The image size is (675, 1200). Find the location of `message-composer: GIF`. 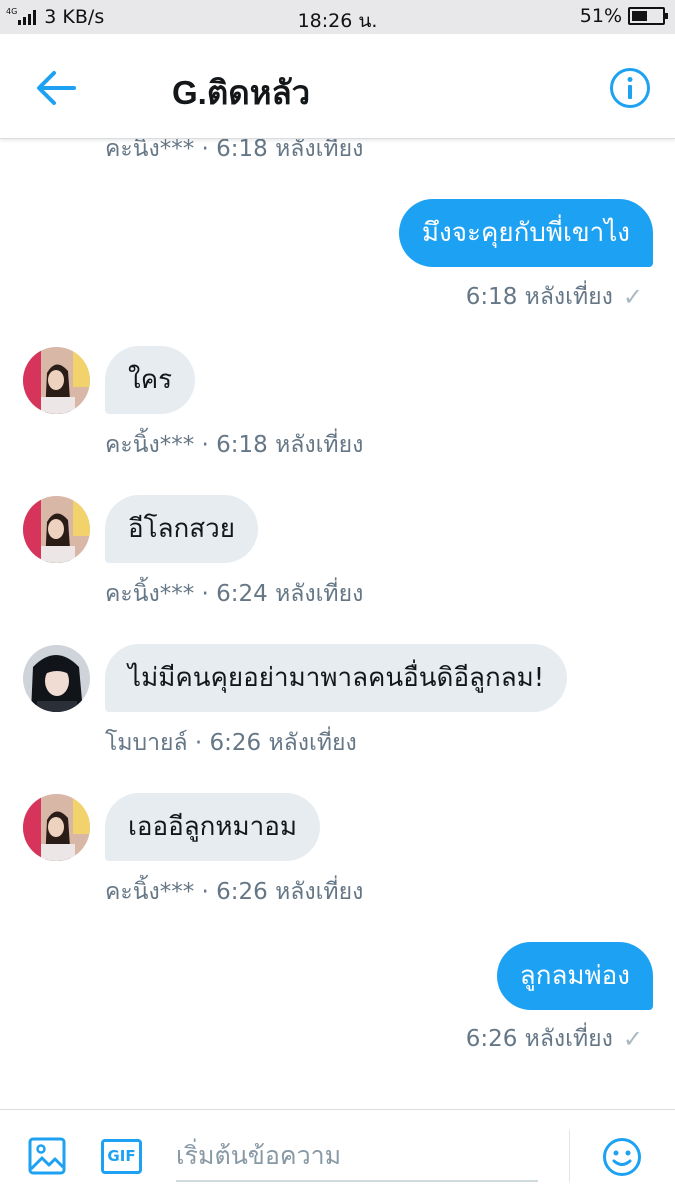

message-composer: GIF is located at coordinates (337, 1154).